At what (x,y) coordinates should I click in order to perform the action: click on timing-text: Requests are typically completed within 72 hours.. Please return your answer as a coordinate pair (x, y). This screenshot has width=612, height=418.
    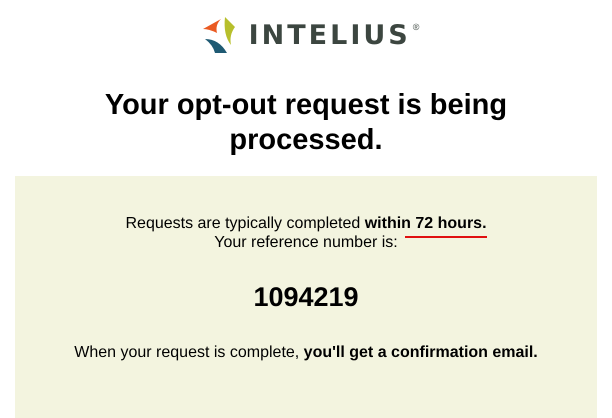
    Looking at the image, I should click on (306, 223).